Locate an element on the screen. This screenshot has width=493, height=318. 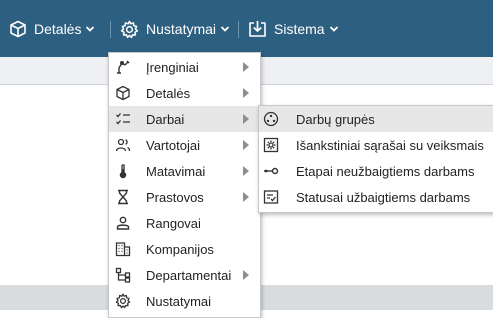
menu-item-label: Nustatymai is located at coordinates (179, 301).